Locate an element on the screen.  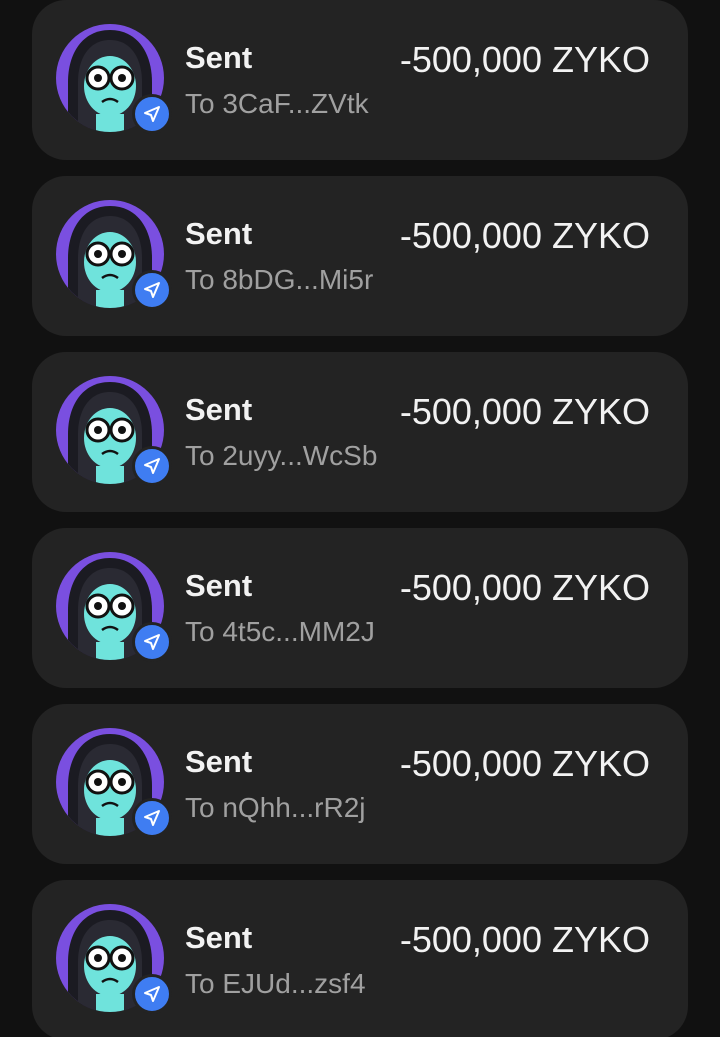
transaction-recipient: To 8bDG...Mi5r is located at coordinates (279, 279).